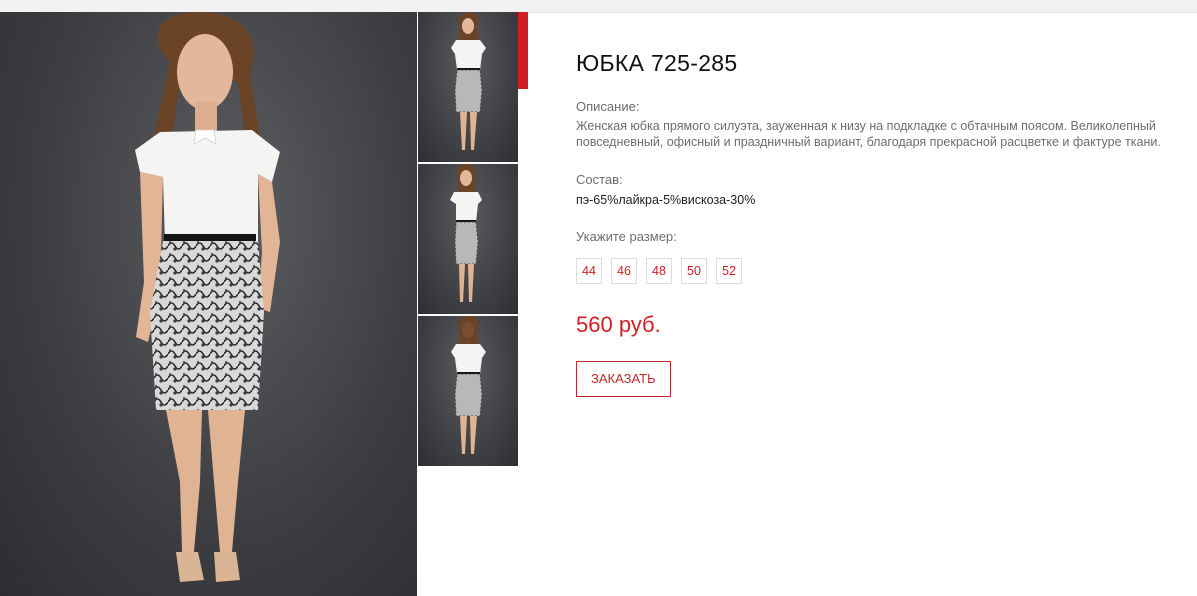 This screenshot has width=1197, height=596. Describe the element at coordinates (626, 236) in the screenshot. I see `size-label: Укажите размер:` at that location.